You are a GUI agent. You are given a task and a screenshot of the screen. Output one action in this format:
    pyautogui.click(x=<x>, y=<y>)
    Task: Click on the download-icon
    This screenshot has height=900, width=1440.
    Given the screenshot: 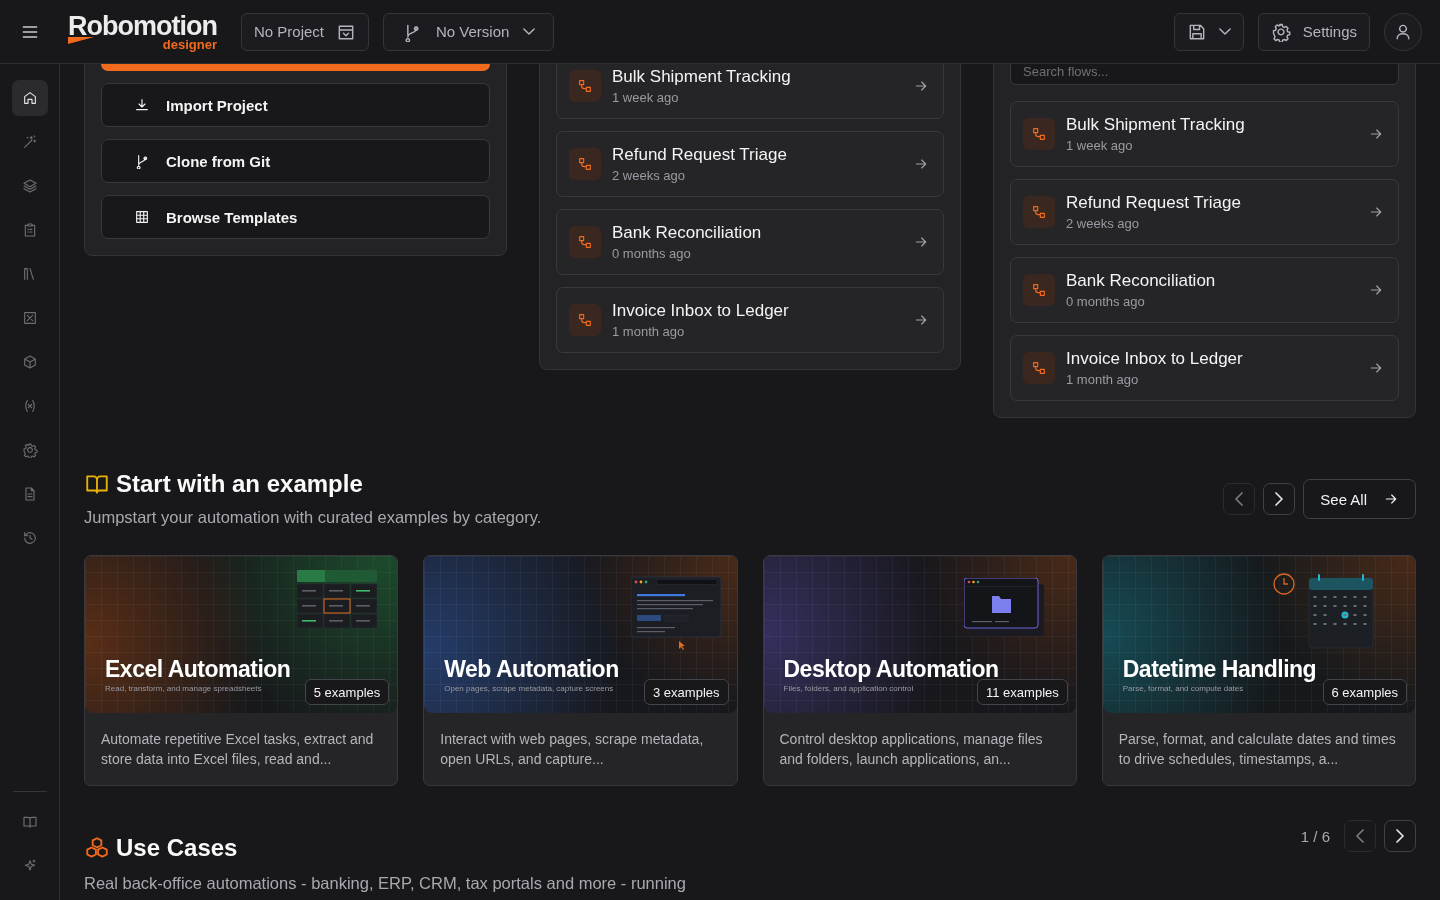 What is the action you would take?
    pyautogui.click(x=142, y=105)
    